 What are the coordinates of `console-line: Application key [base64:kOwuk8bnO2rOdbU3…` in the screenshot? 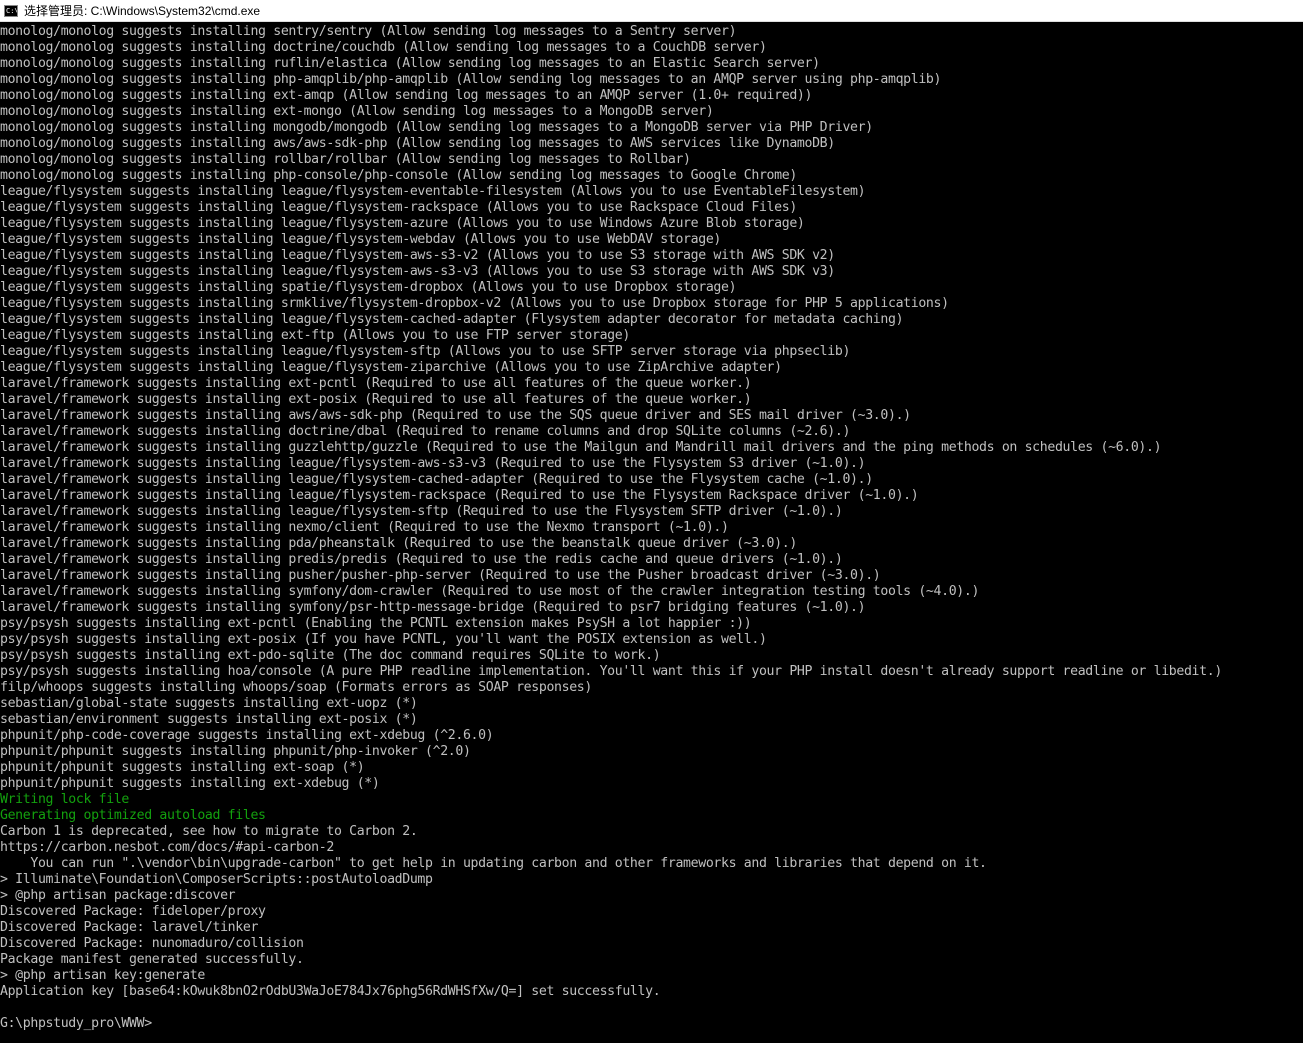 It's located at (330, 991).